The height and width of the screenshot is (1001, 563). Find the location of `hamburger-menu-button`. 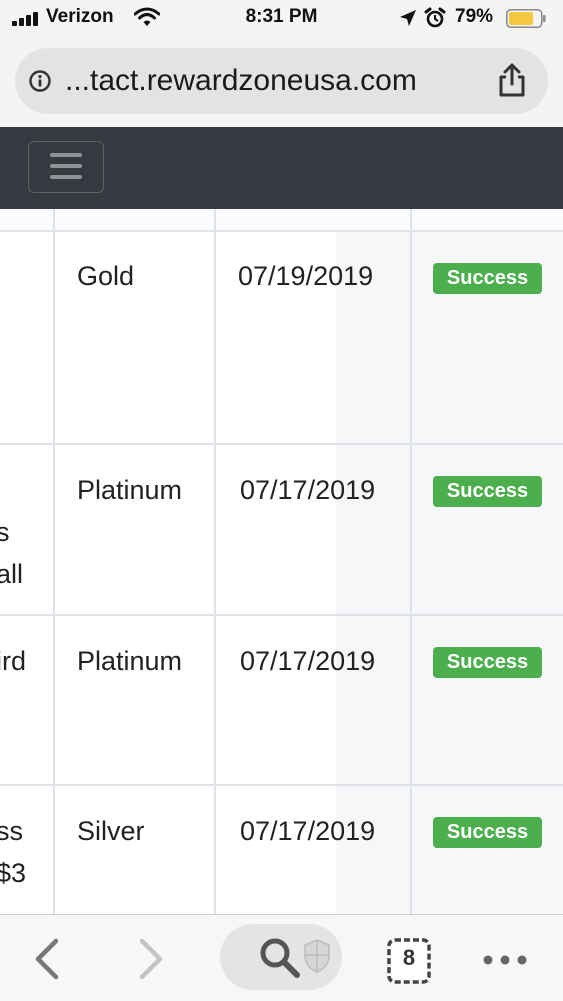

hamburger-menu-button is located at coordinates (66, 167).